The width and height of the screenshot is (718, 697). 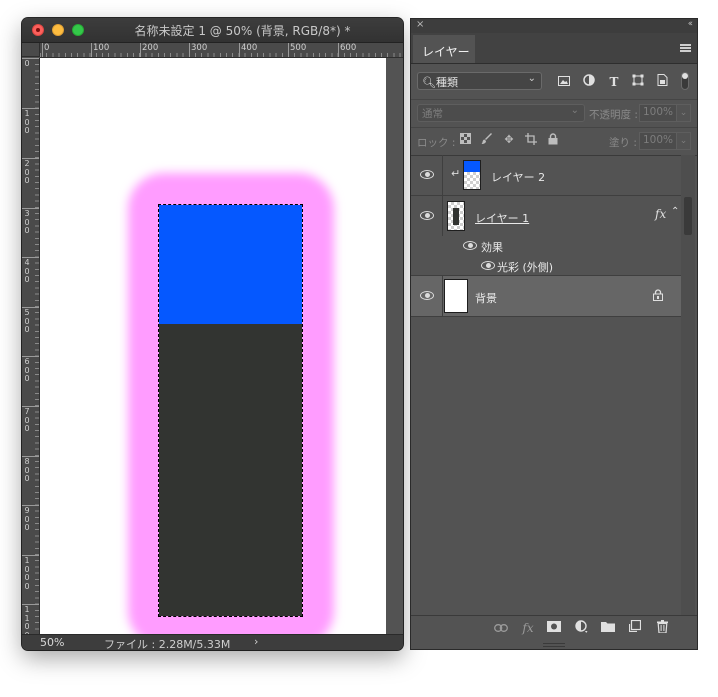 What do you see at coordinates (528, 628) in the screenshot?
I see `add-layer-style-icon: fx` at bounding box center [528, 628].